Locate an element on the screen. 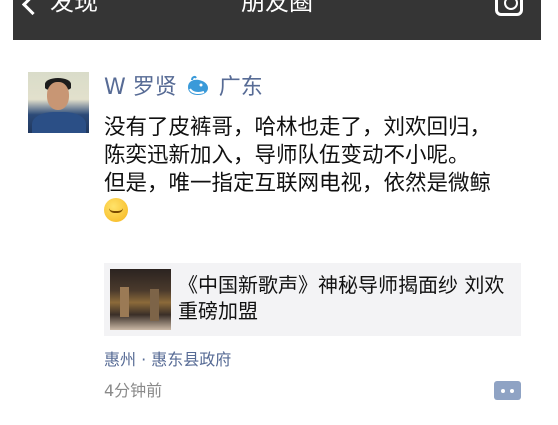  avatar-face is located at coordinates (58, 96).